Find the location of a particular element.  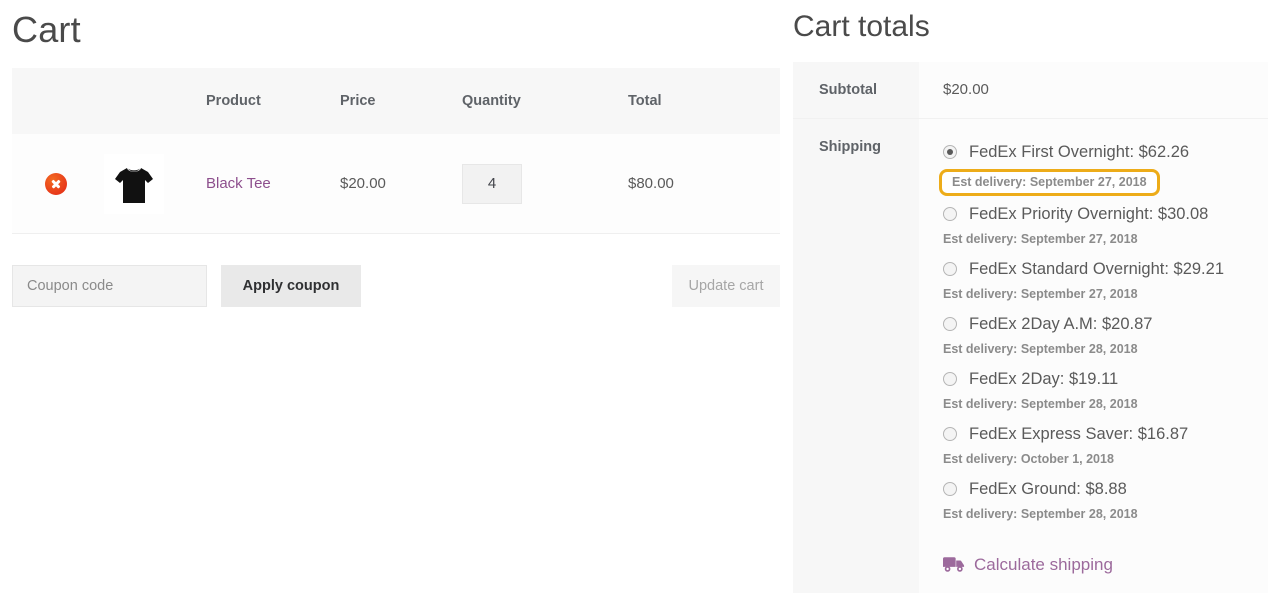

quantity-input: 4 is located at coordinates (492, 183).